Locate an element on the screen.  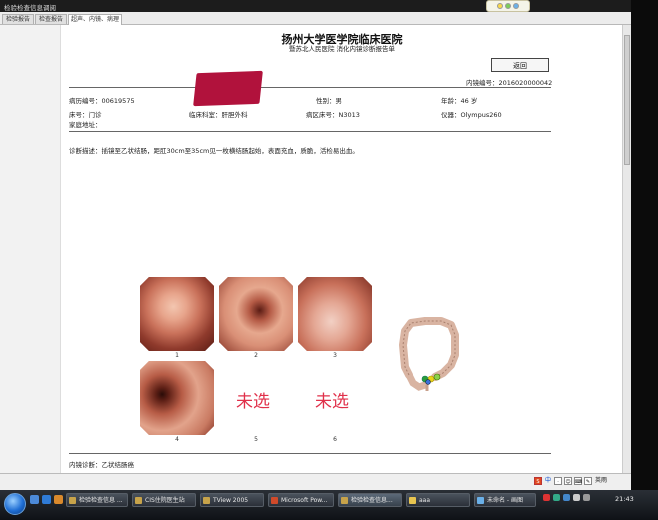
taskbar-item: 未命名 - 画图 is located at coordinates (505, 500).